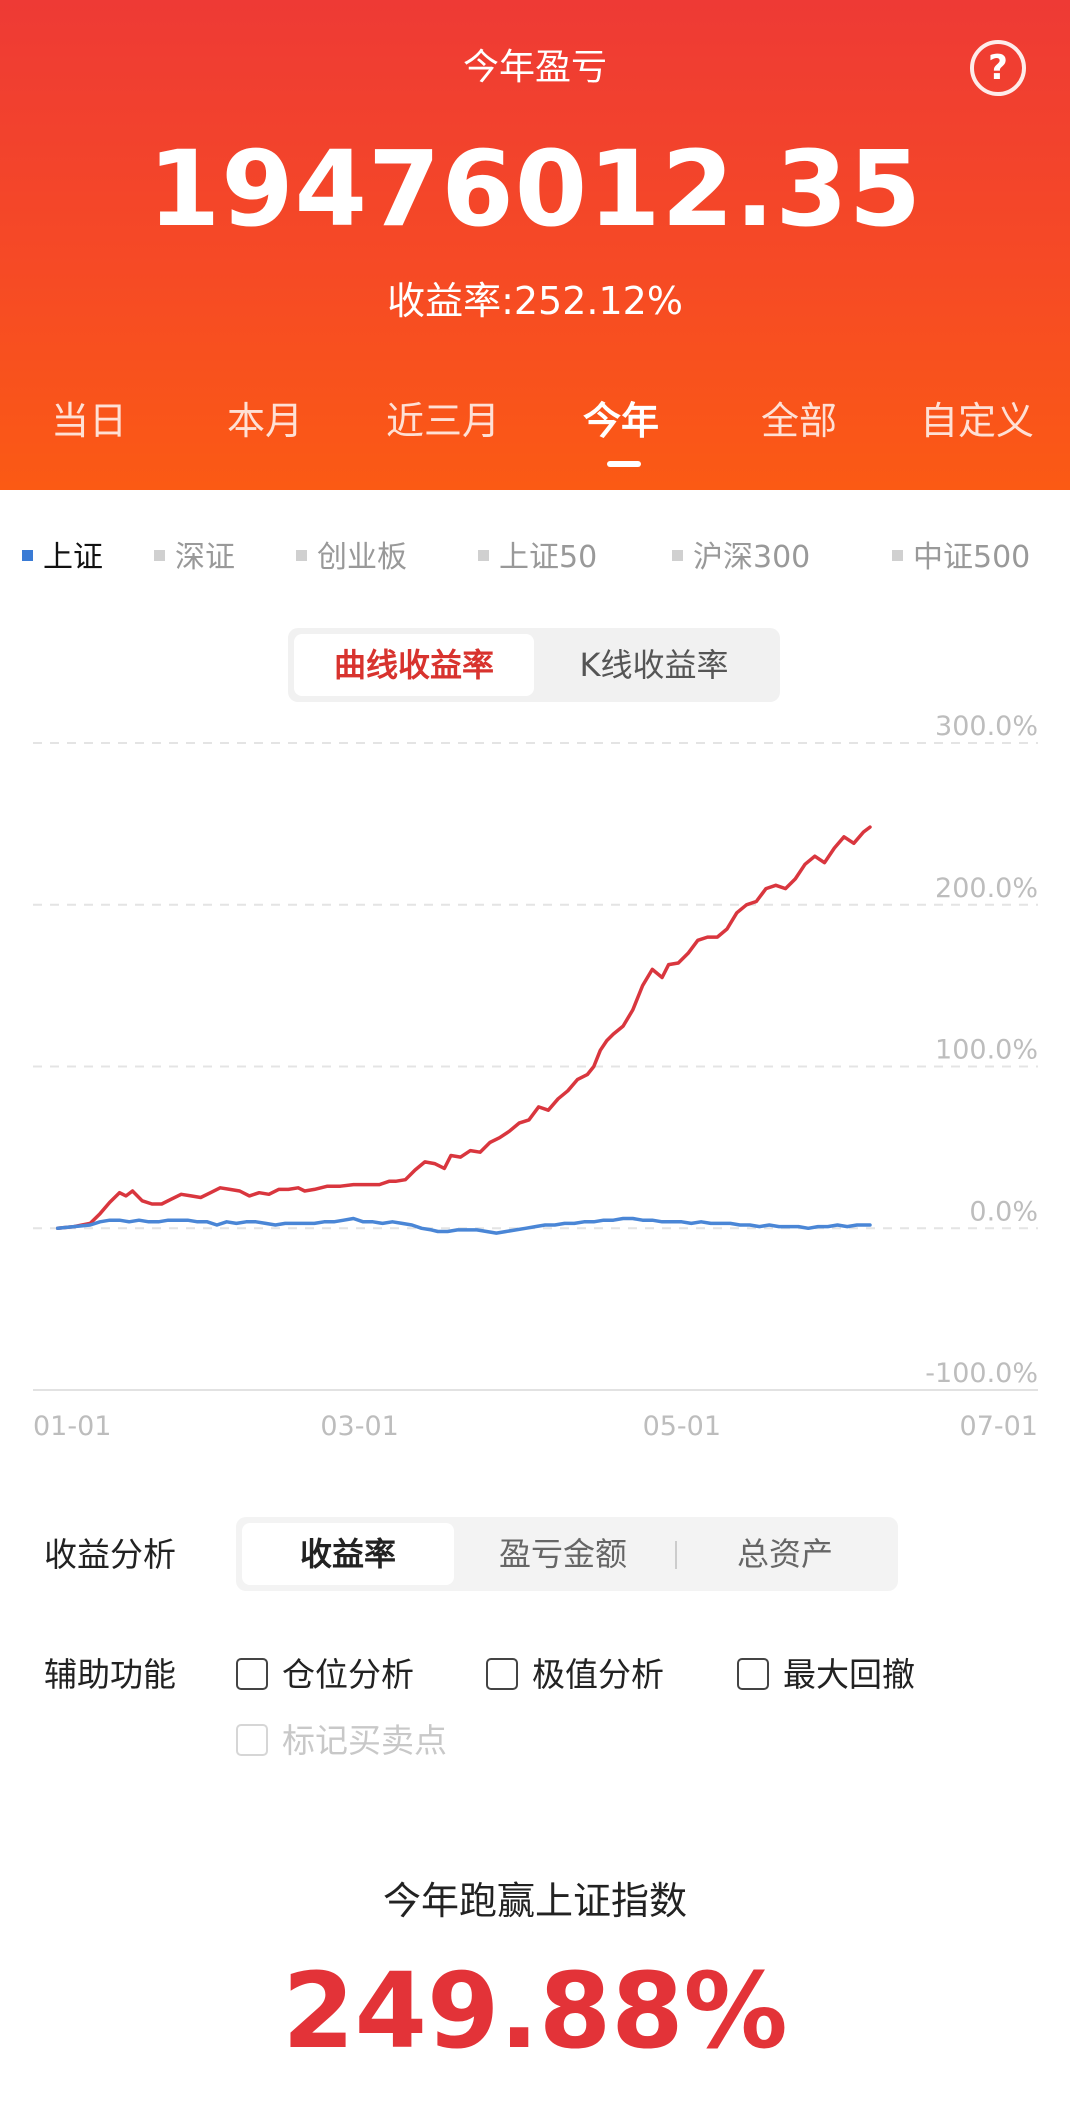 The image size is (1070, 2110). I want to click on y-tick-label: 0.0%, so click(1003, 1211).